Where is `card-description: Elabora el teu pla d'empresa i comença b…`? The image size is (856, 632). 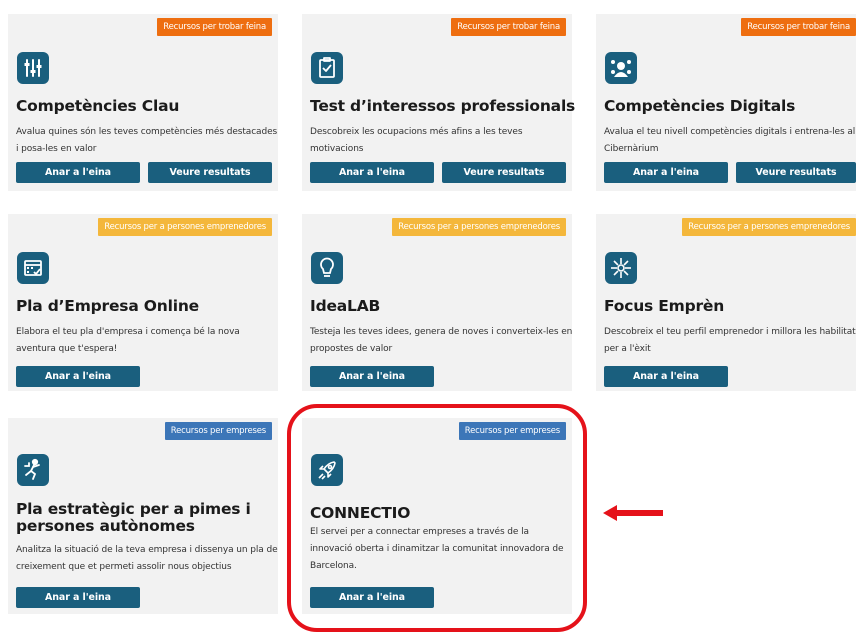 card-description: Elabora el teu pla d'empresa i comença b… is located at coordinates (128, 340).